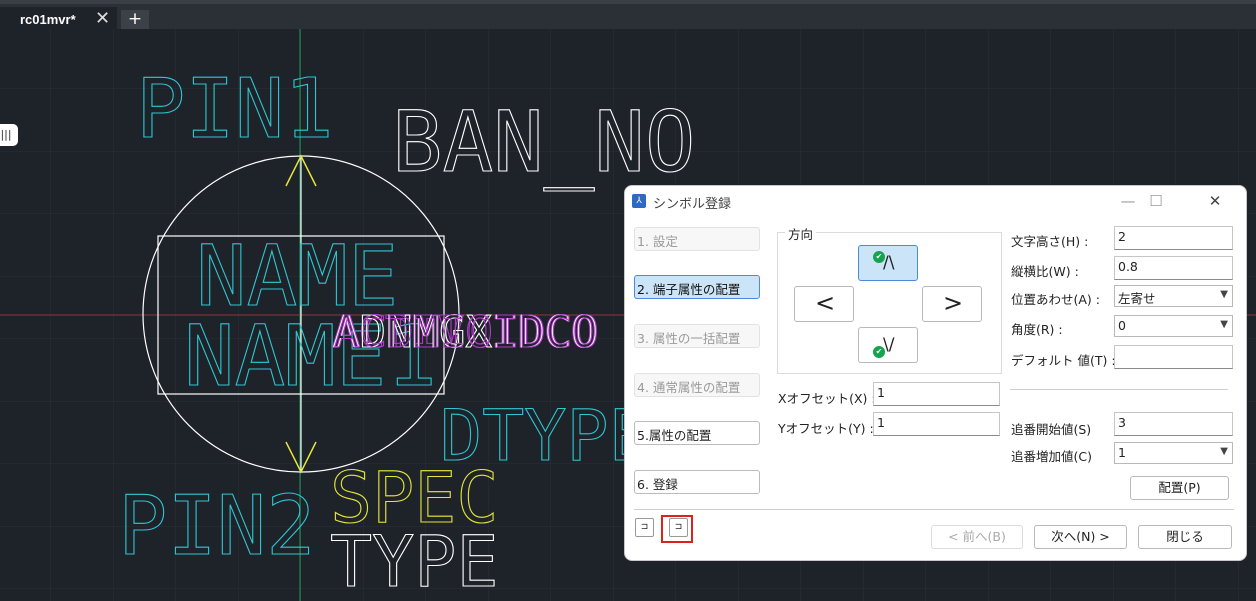 The width and height of the screenshot is (1256, 601). I want to click on close-tab-icon: ✕, so click(102, 18).